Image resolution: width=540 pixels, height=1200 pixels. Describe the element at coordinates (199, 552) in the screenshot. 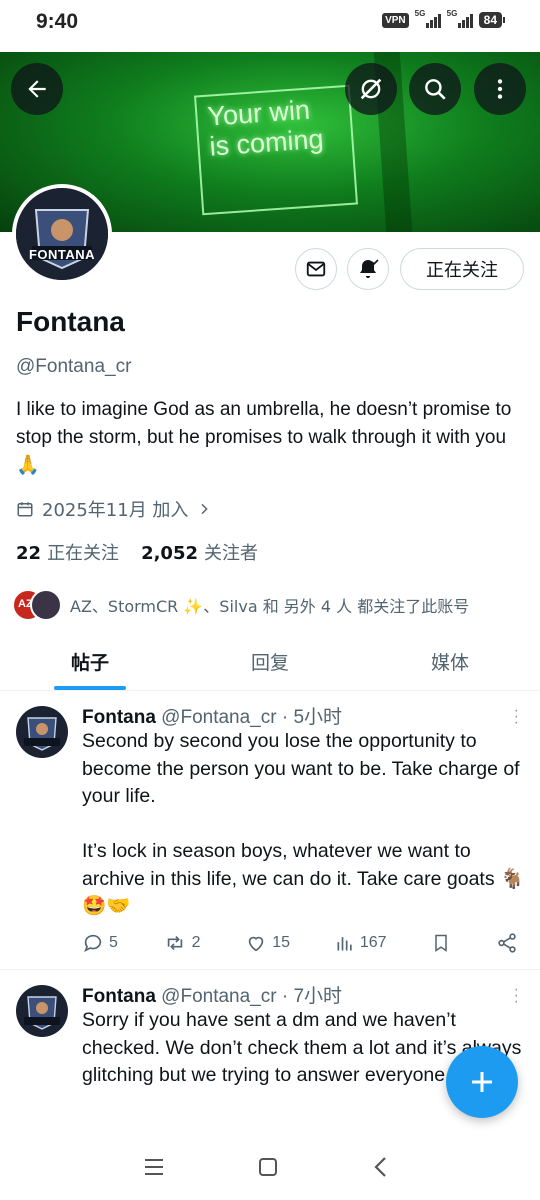

I see `followers-count-link: 2,052 关注者` at that location.